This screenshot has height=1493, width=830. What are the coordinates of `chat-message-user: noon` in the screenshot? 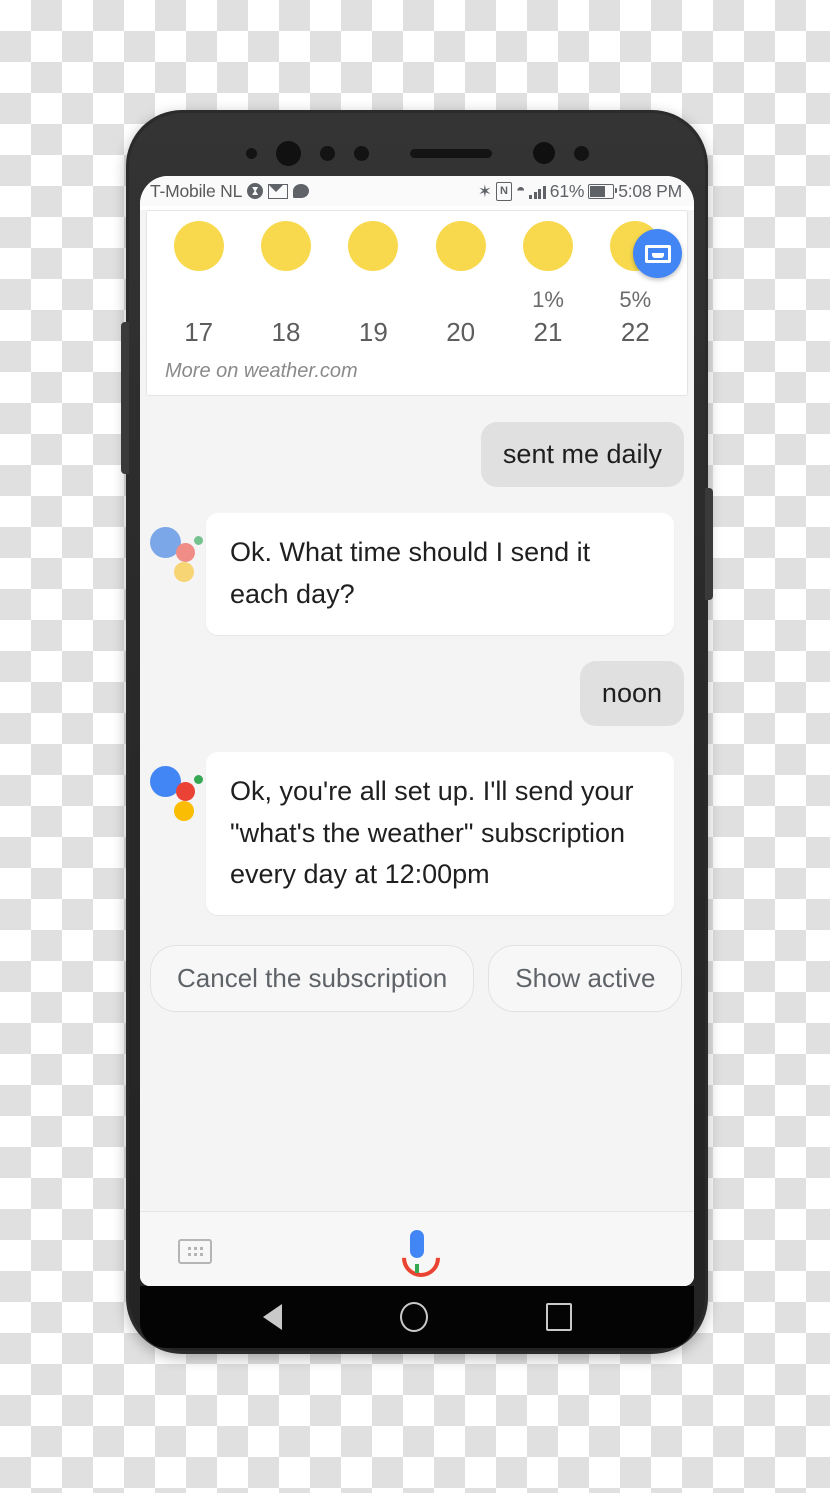 It's located at (417, 693).